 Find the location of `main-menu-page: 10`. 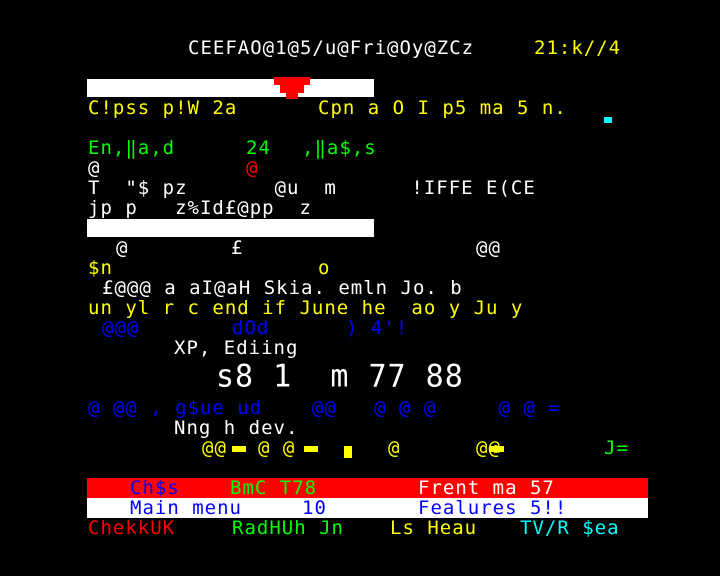

main-menu-page: 10 is located at coordinates (314, 508).